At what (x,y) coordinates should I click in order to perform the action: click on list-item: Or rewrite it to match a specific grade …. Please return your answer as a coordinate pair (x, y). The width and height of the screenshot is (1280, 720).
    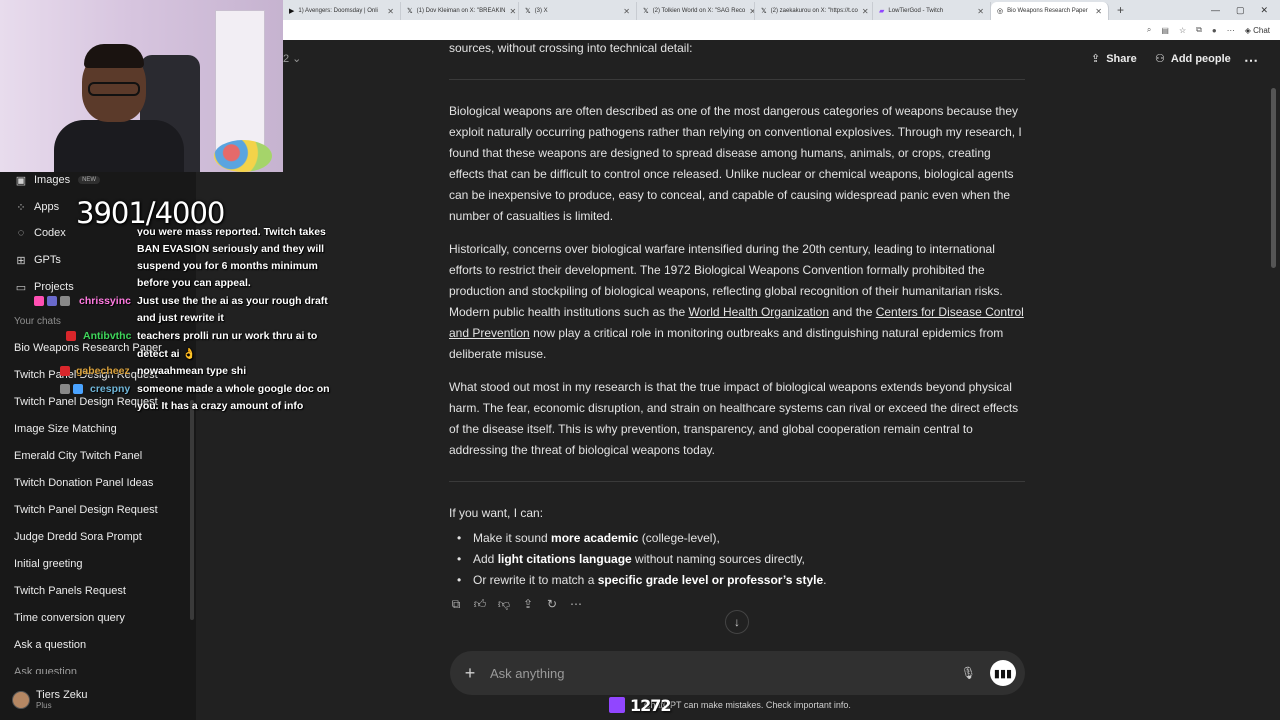
    Looking at the image, I should click on (637, 580).